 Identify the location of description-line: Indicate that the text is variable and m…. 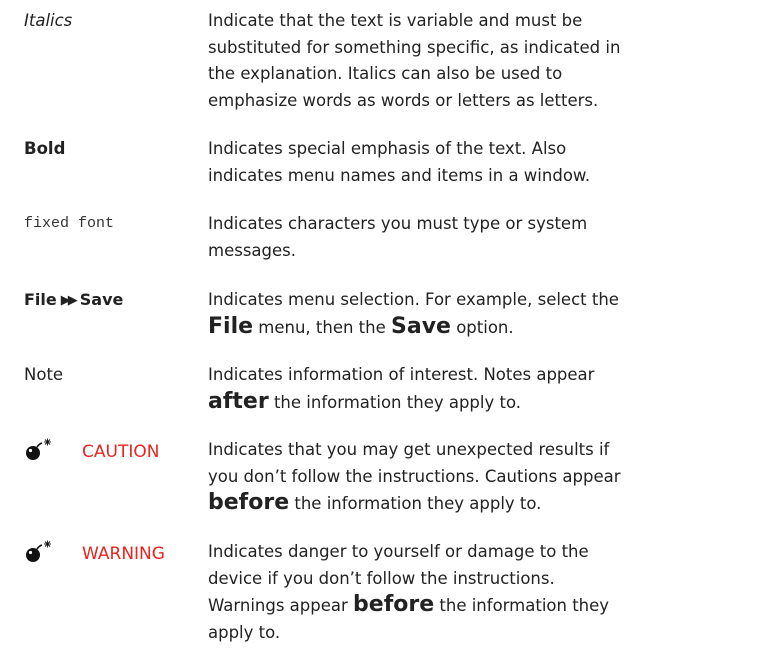
(395, 20).